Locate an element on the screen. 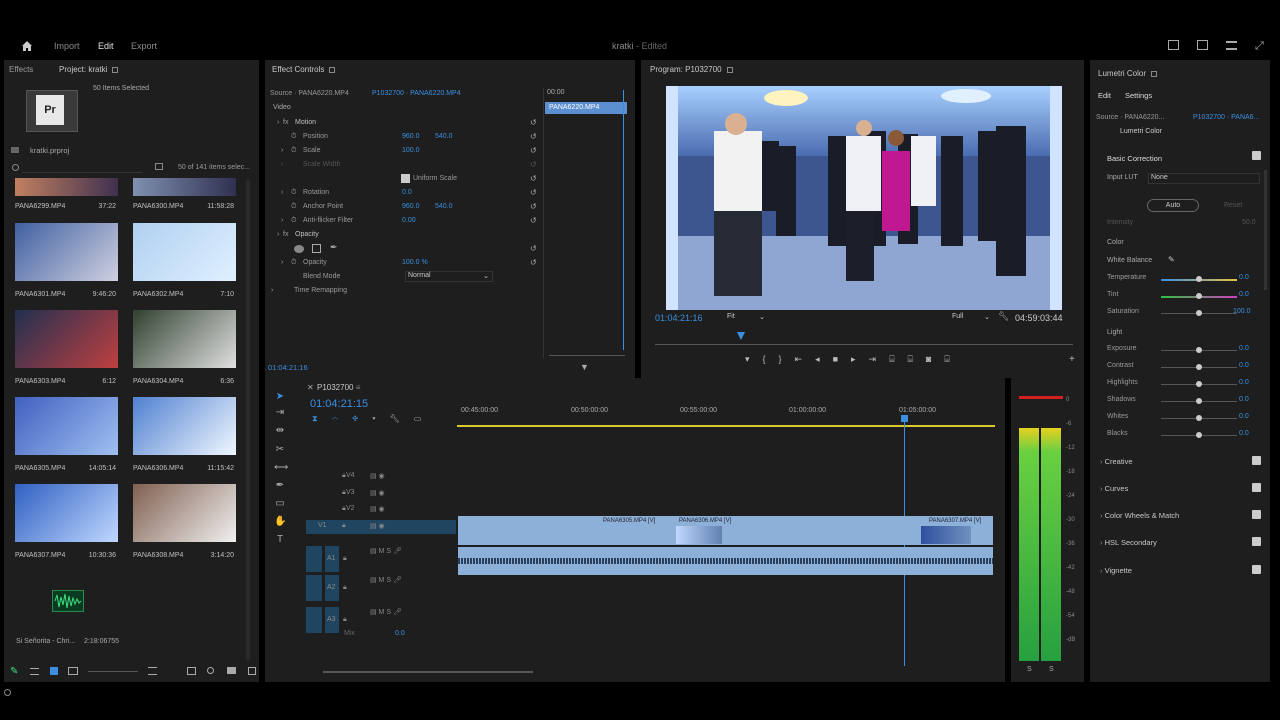 This screenshot has width=1280, height=720. lumetri-section-header: › Vignette is located at coordinates (1116, 570).